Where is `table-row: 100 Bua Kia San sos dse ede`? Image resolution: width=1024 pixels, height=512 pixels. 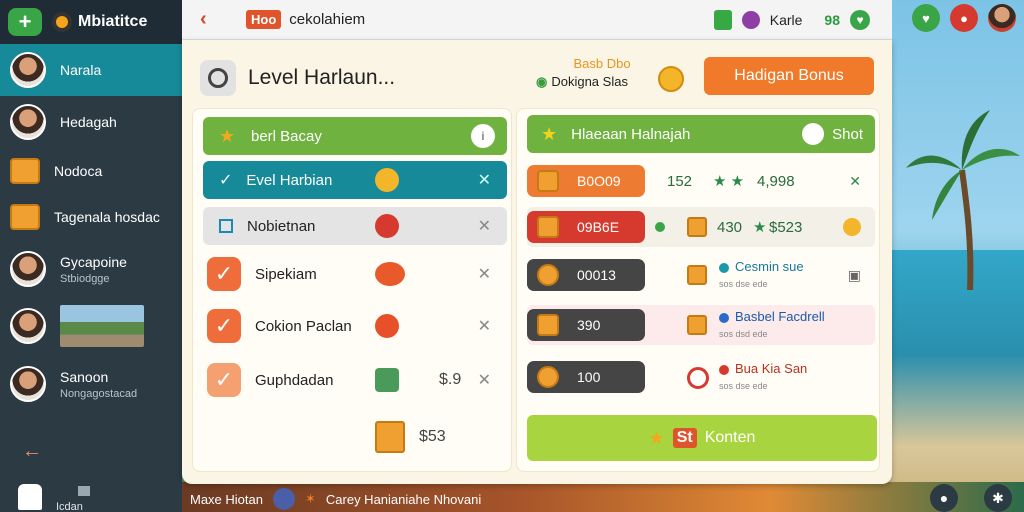
table-row: 100 Bua Kia San sos dse ede is located at coordinates (701, 377).